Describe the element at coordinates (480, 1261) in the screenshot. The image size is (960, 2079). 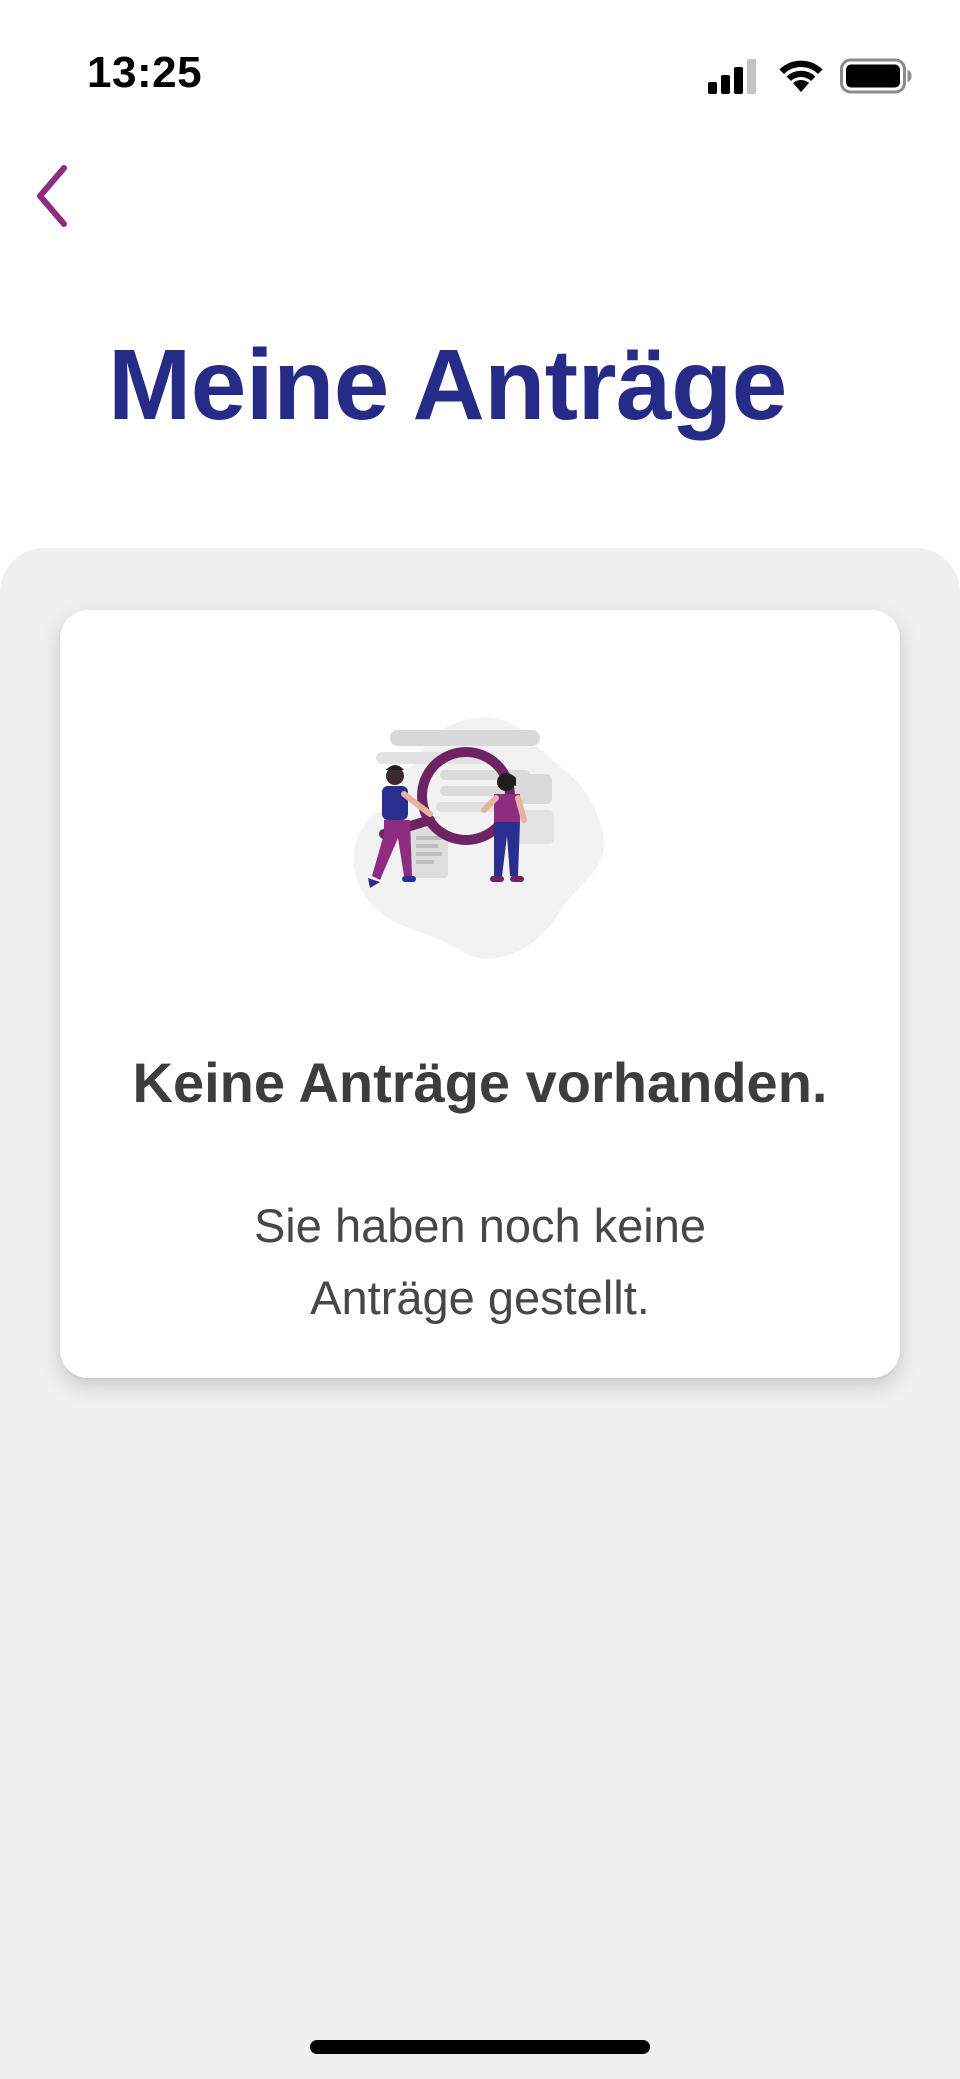
I see `empty-state-description: Sie haben noch keine Anträge gestellt.` at that location.